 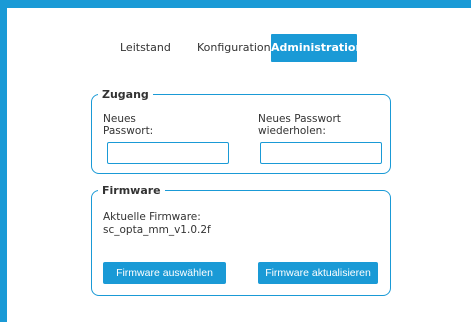 What do you see at coordinates (157, 230) in the screenshot?
I see `current-firmware-version: sc_opta_mm_v1.0.2f` at bounding box center [157, 230].